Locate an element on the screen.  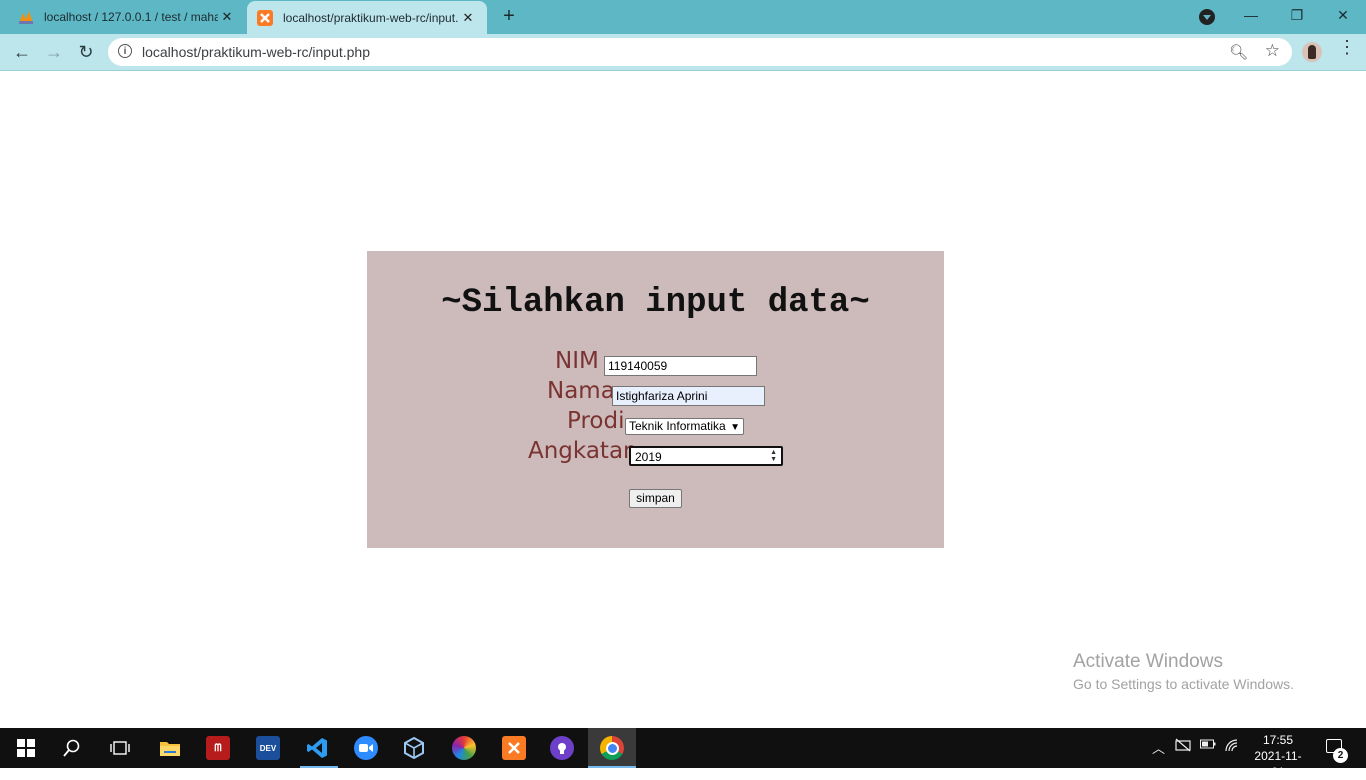
system-clock: 17:55 2021-11-01 is located at coordinates (1278, 756).